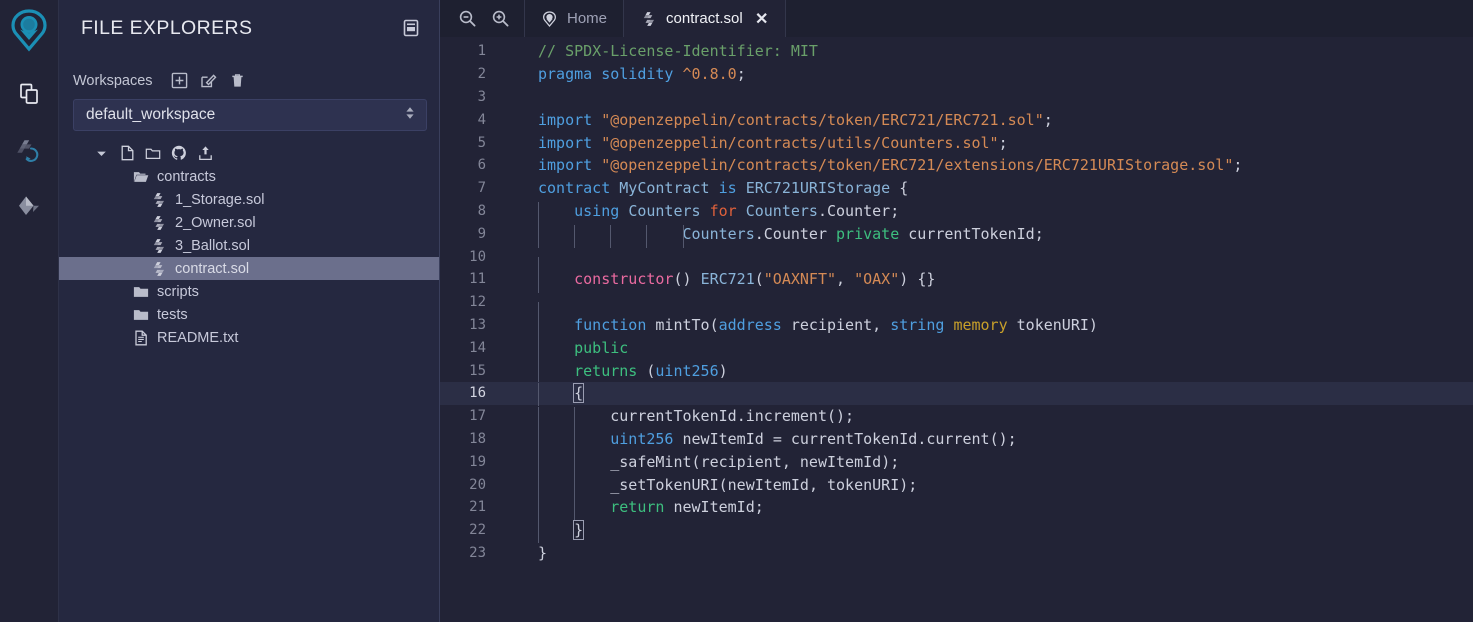  I want to click on line-number: 6, so click(481, 165).